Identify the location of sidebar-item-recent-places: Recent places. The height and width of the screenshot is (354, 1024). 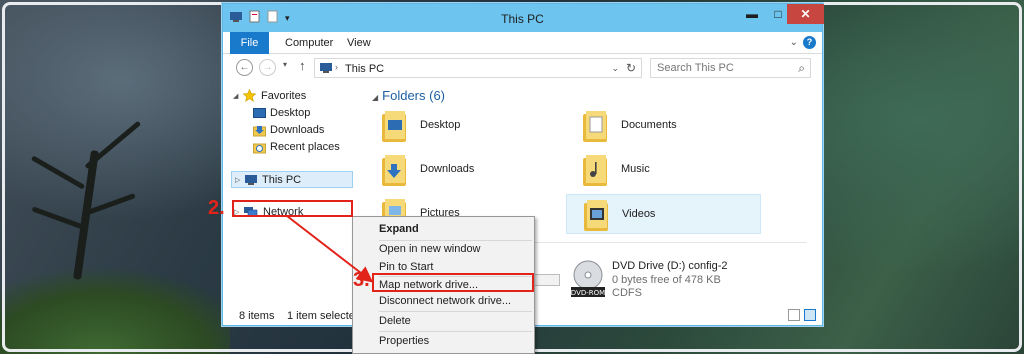
(303, 147).